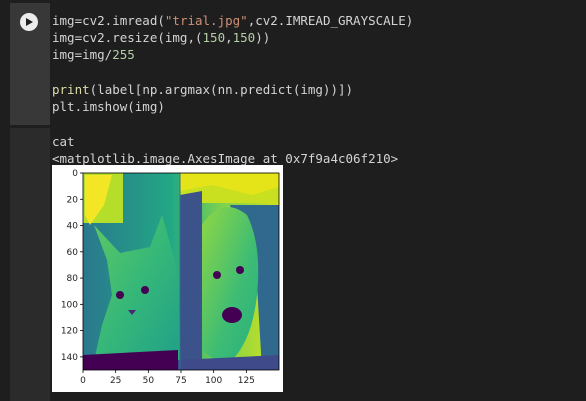 Image resolution: width=586 pixels, height=401 pixels. What do you see at coordinates (69, 358) in the screenshot?
I see `y-tick-label: 140` at bounding box center [69, 358].